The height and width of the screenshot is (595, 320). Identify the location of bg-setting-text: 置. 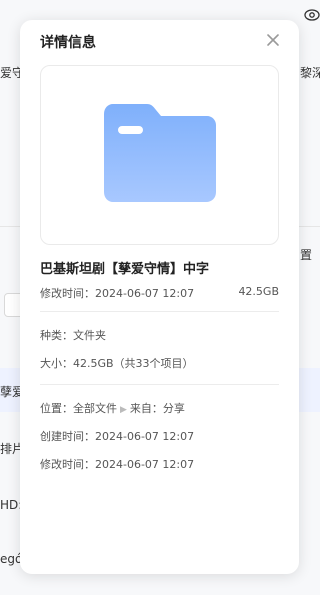
(306, 255).